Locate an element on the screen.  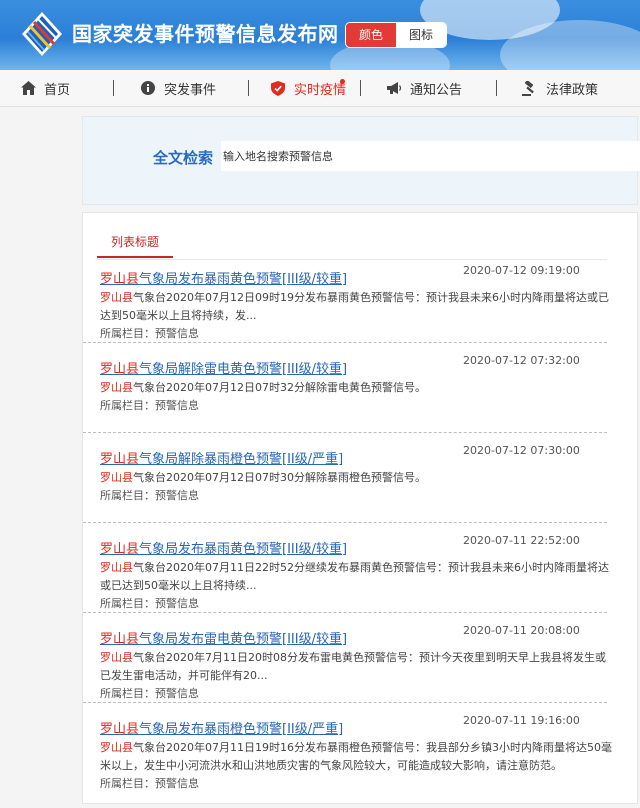
display-mode-switch: 颜色 图标 is located at coordinates (396, 35).